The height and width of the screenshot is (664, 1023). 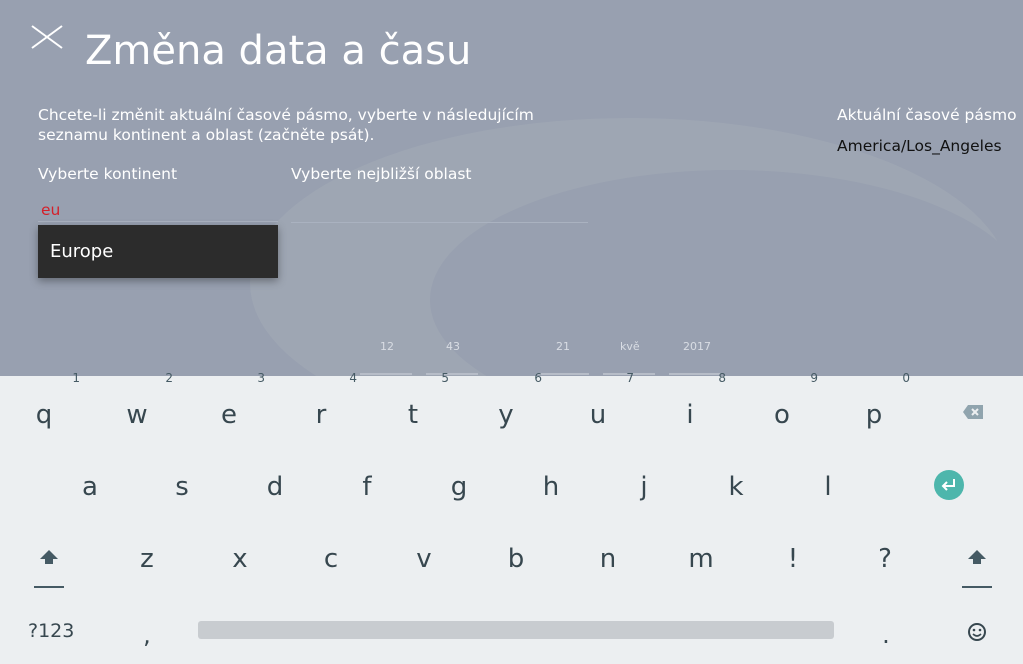 What do you see at coordinates (439, 210) in the screenshot?
I see `area-input` at bounding box center [439, 210].